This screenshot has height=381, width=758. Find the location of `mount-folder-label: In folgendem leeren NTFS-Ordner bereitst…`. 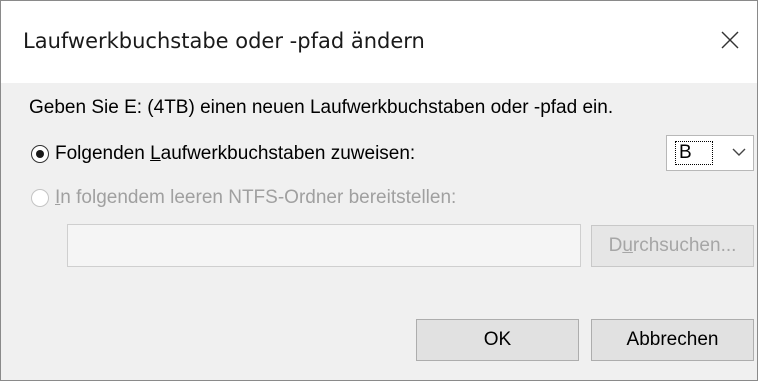

mount-folder-label: In folgendem leeren NTFS-Ordner bereitst… is located at coordinates (256, 197).